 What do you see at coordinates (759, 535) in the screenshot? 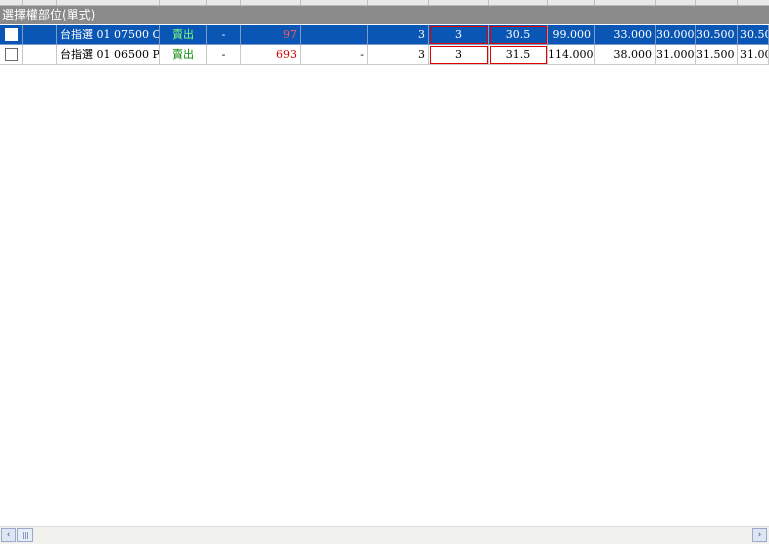
I see `scroll-right-icon: ›` at bounding box center [759, 535].